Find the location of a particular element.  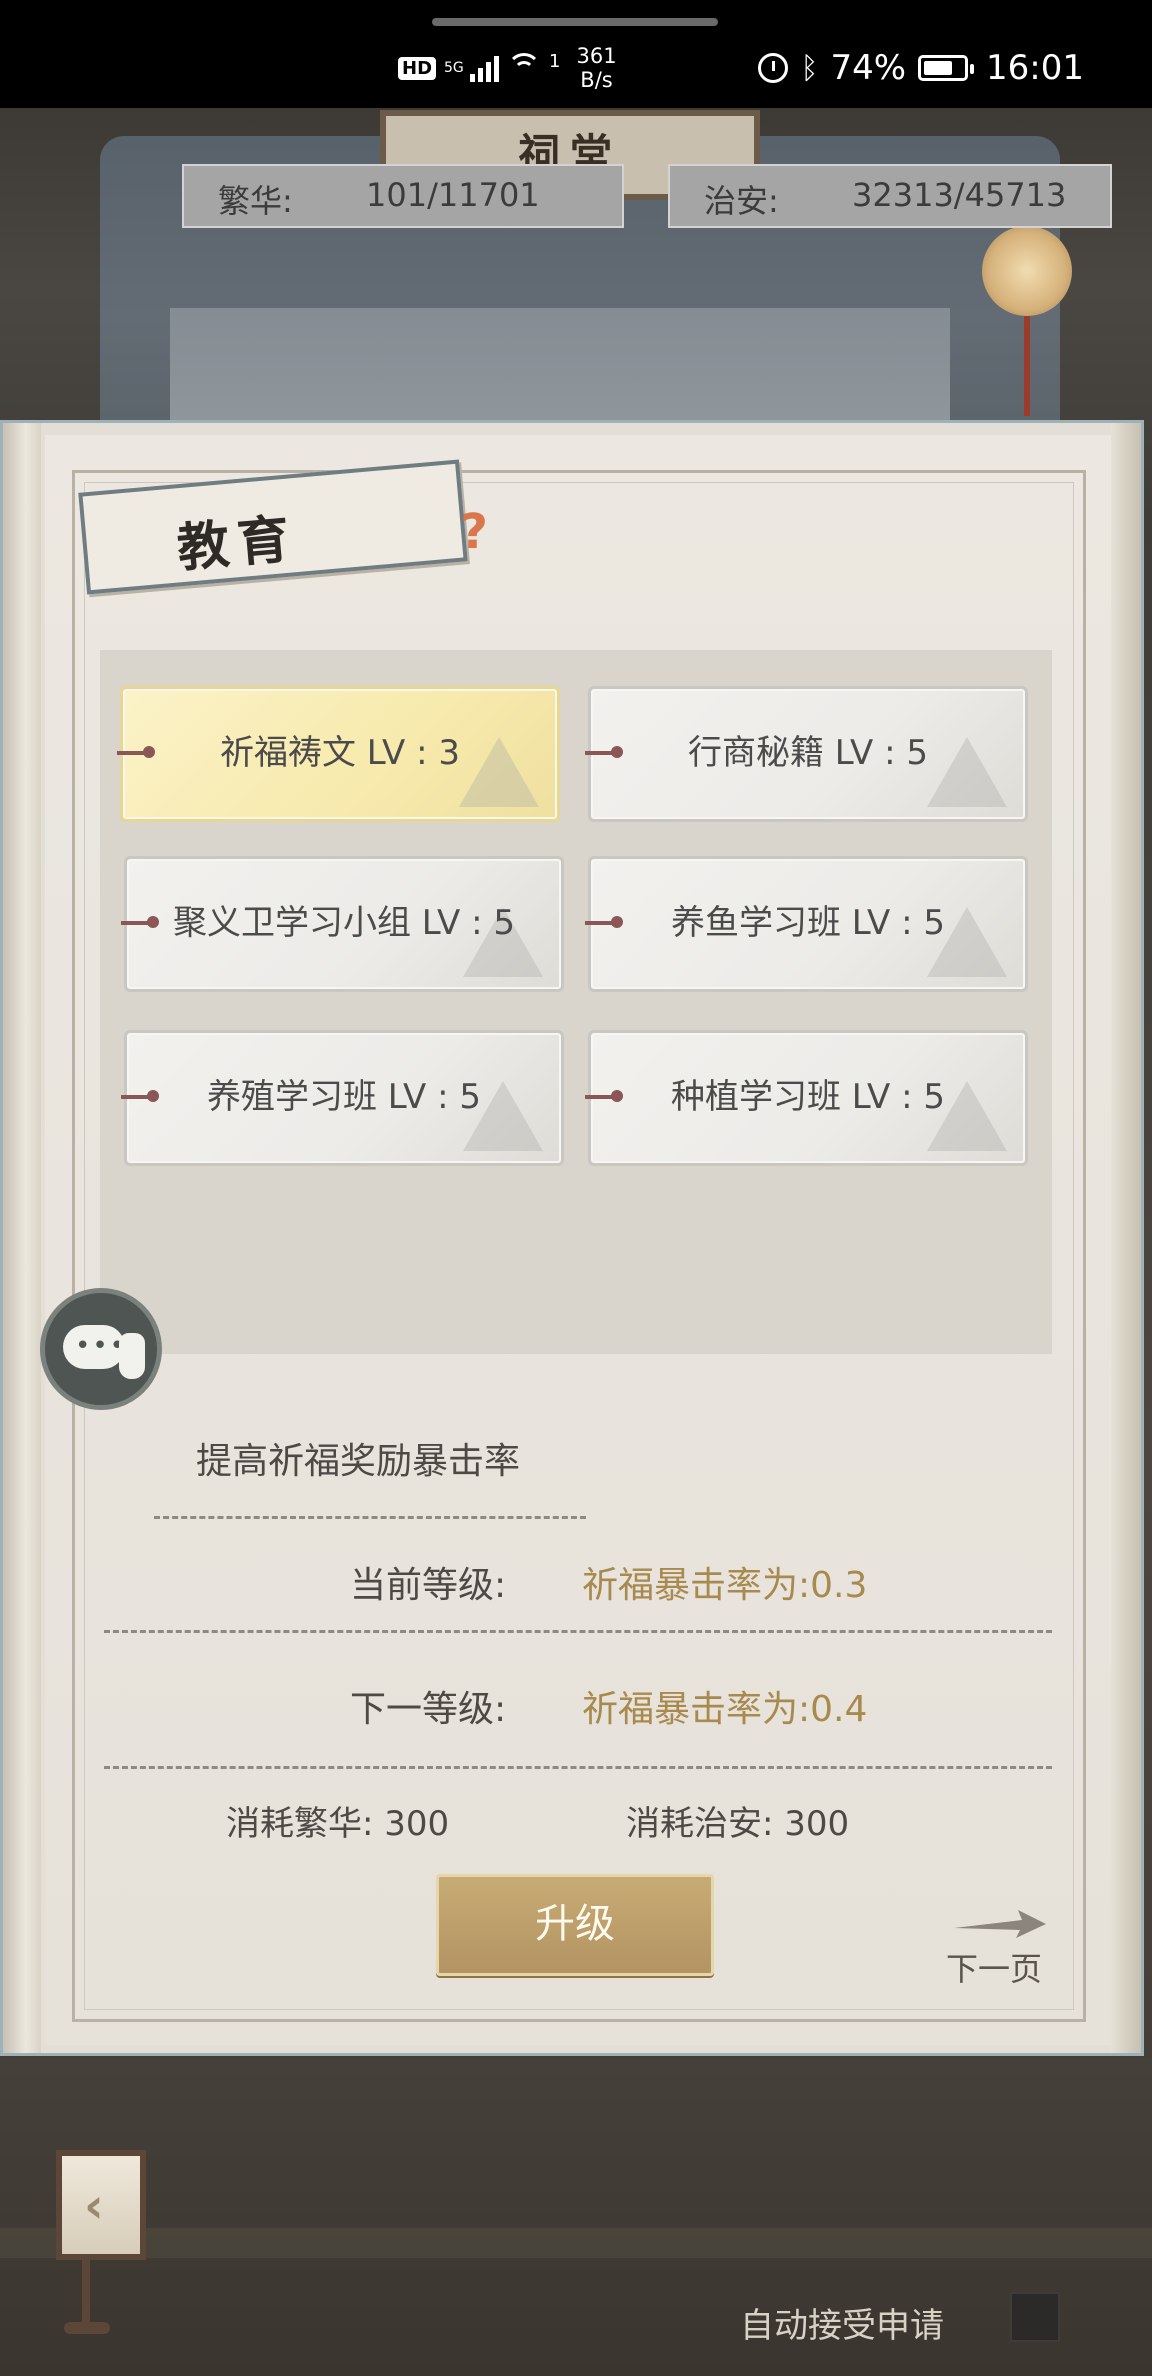

skill-card-prayer: 祈福祷文 LV : 3 is located at coordinates (338, 754).